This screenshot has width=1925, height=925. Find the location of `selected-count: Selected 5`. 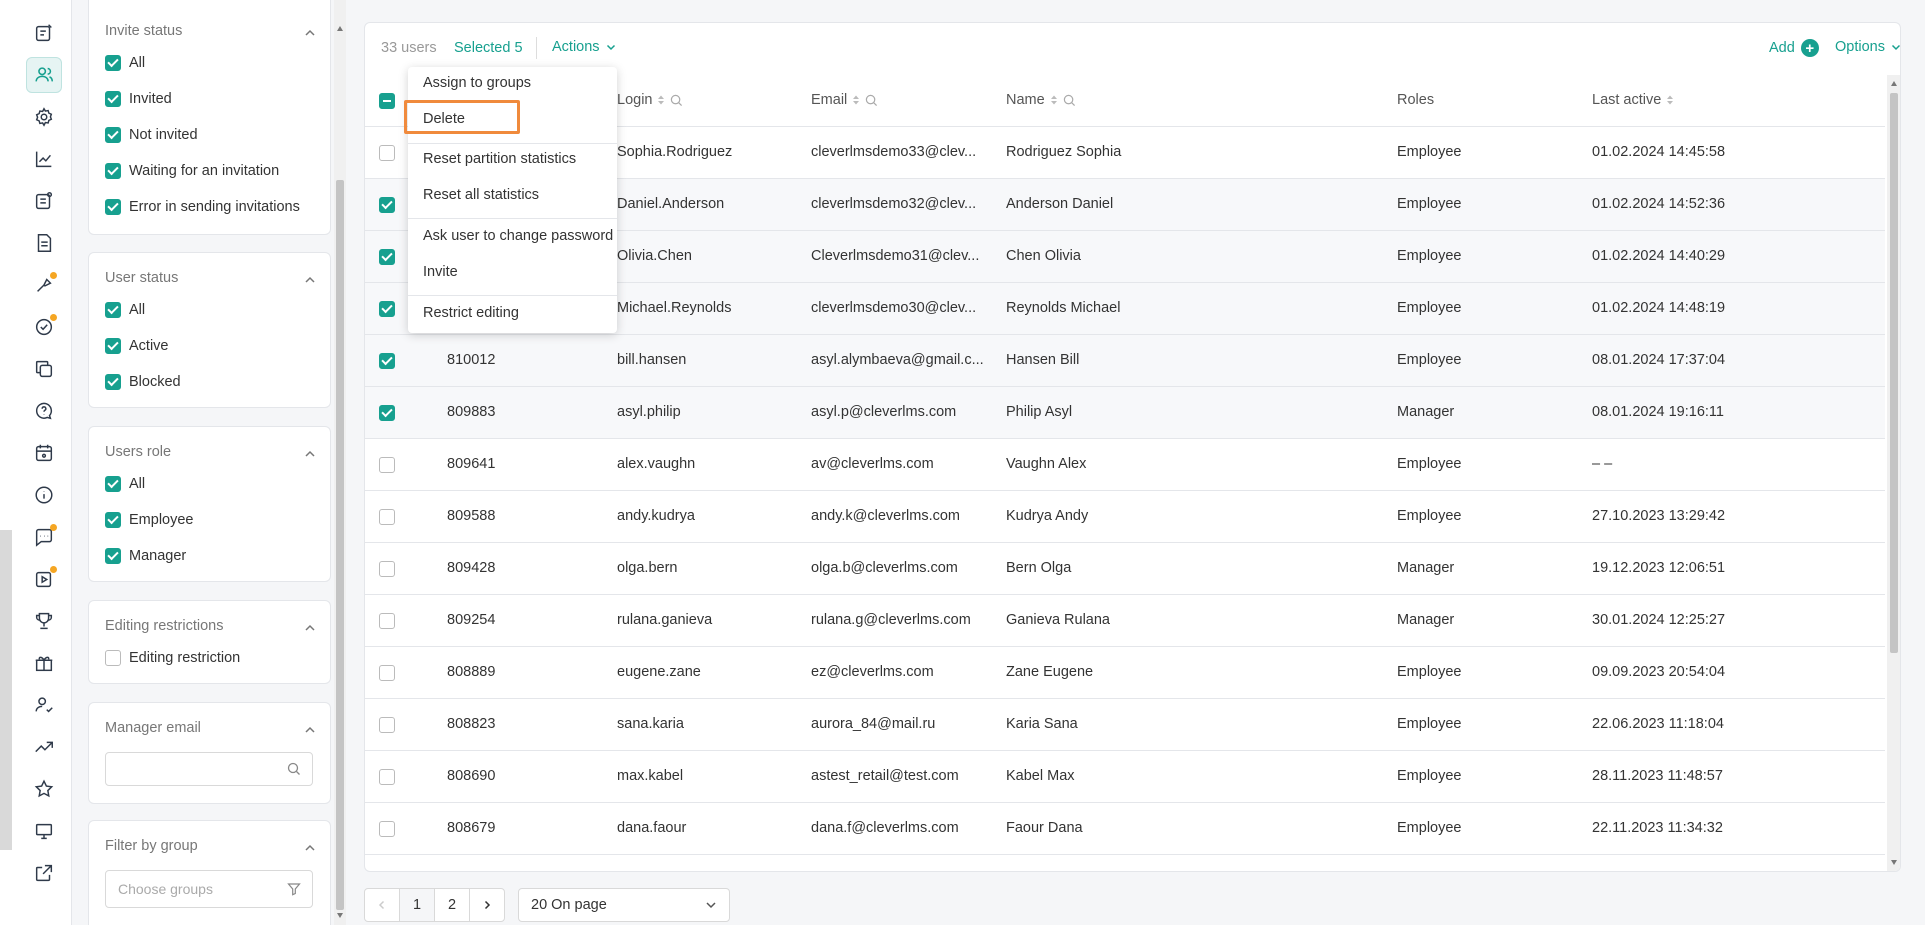

selected-count: Selected 5 is located at coordinates (488, 48).